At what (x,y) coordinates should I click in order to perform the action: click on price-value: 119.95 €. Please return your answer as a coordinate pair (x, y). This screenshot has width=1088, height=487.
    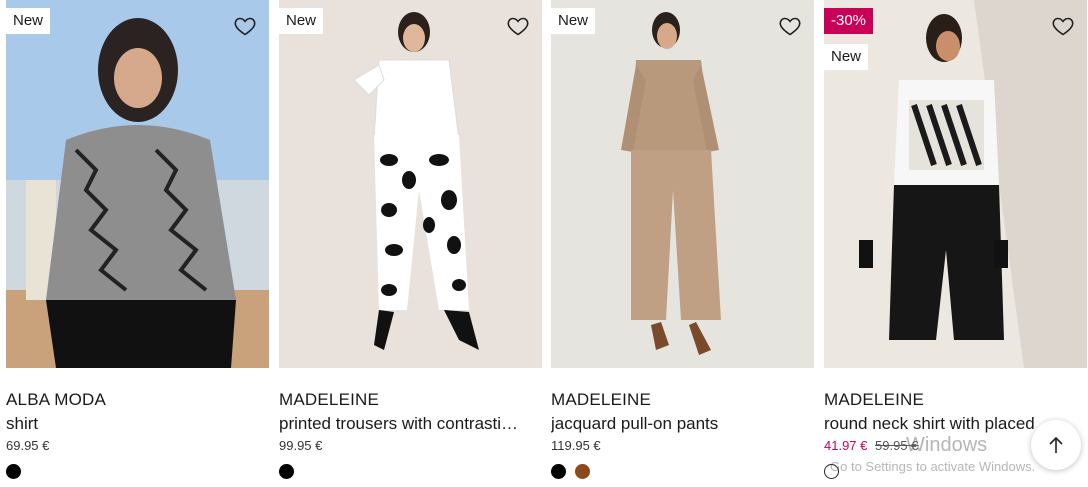
    Looking at the image, I should click on (576, 445).